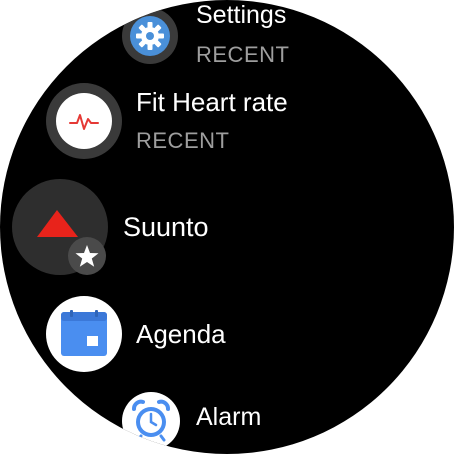  What do you see at coordinates (166, 227) in the screenshot?
I see `app-label: Suunto` at bounding box center [166, 227].